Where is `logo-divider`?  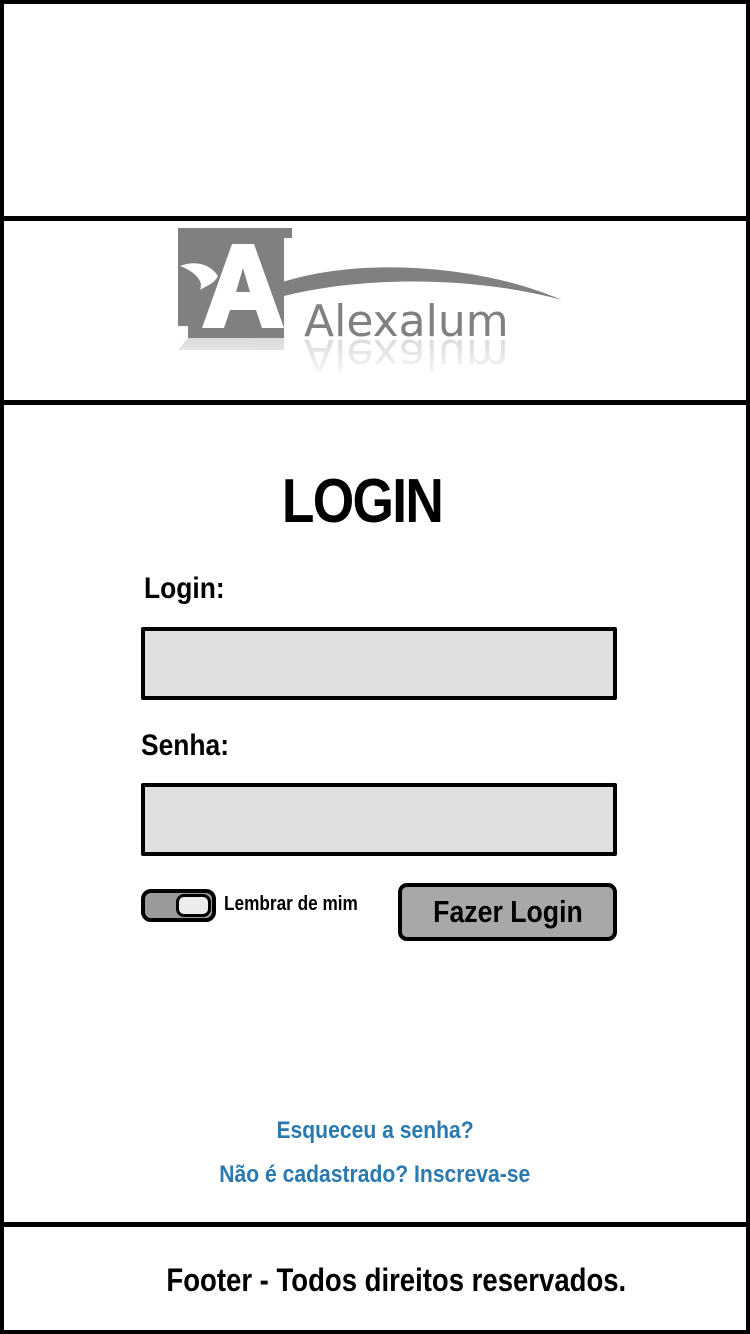
logo-divider is located at coordinates (377, 402).